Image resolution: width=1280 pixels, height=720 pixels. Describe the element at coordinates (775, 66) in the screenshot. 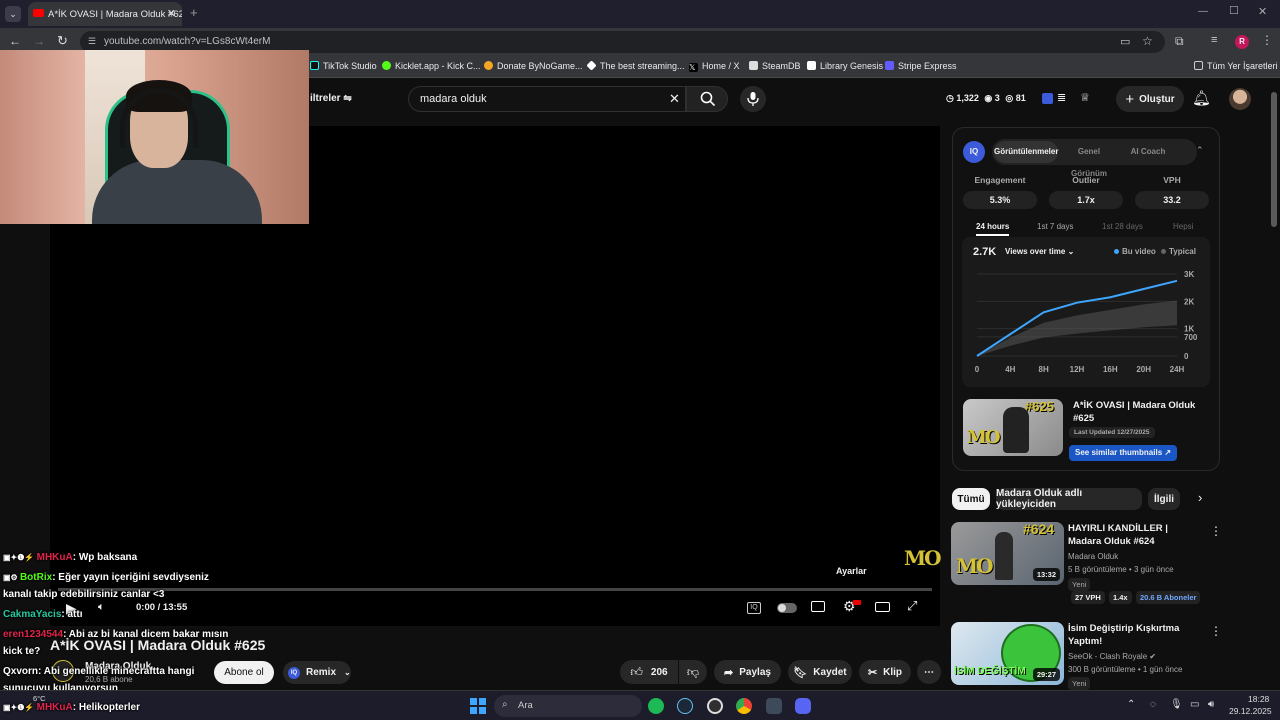

I see `bookmark-item: SteamDB` at that location.